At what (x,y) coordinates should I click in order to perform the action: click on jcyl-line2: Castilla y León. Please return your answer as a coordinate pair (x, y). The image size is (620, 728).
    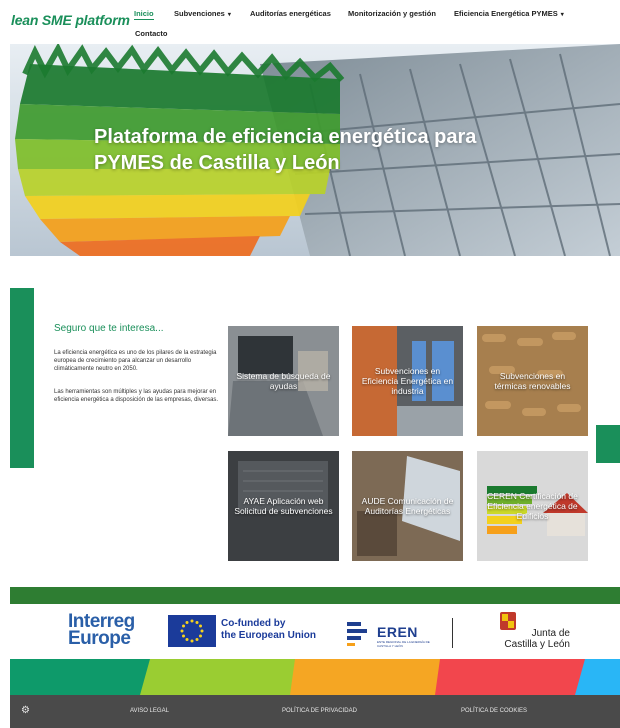
    Looking at the image, I should click on (537, 644).